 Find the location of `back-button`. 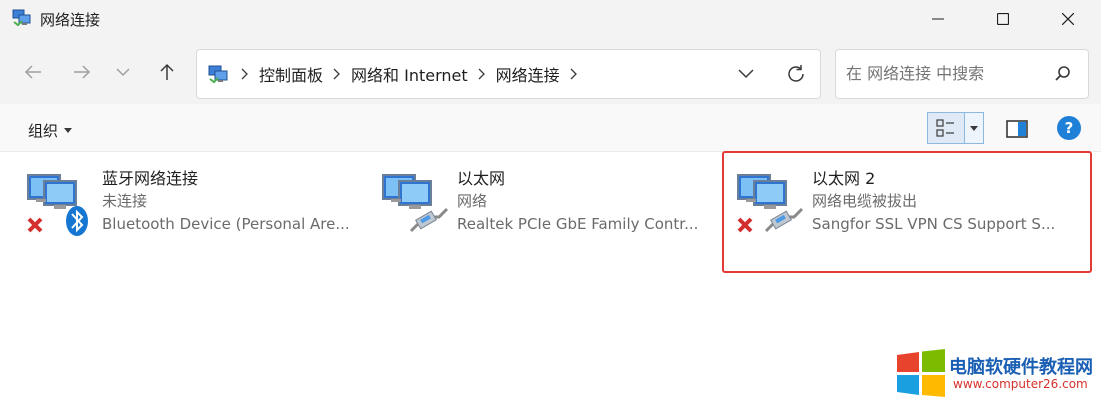

back-button is located at coordinates (33, 72).